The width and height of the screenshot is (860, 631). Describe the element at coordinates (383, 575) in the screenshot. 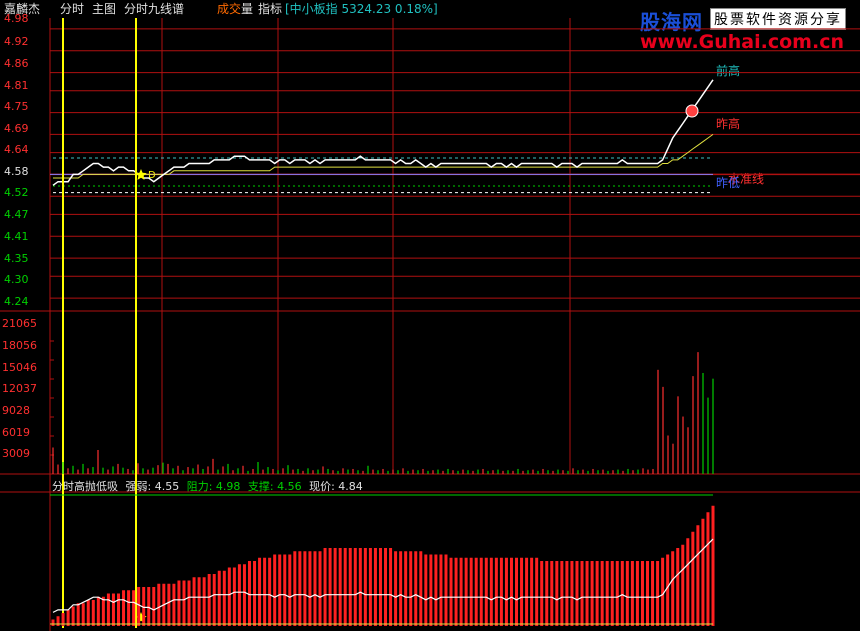

I see `indicator-price-line` at that location.